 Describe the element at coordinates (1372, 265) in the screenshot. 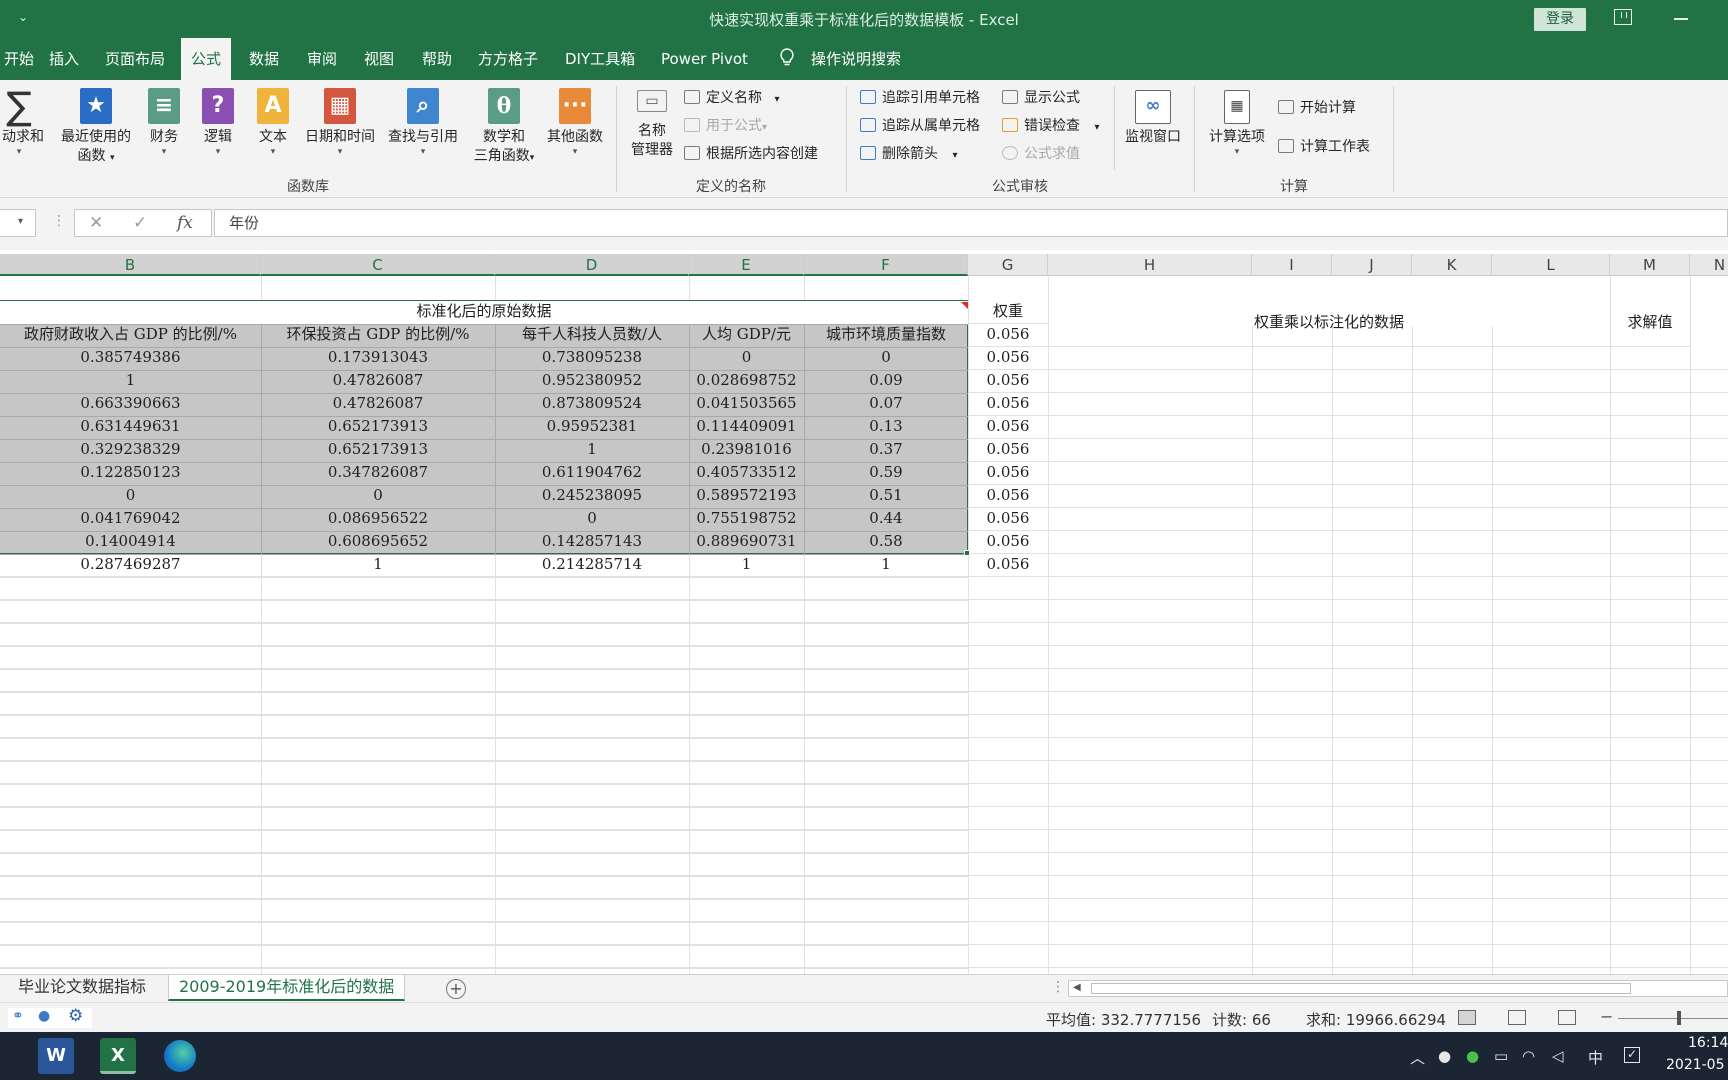

I see `column-header-j: J` at that location.